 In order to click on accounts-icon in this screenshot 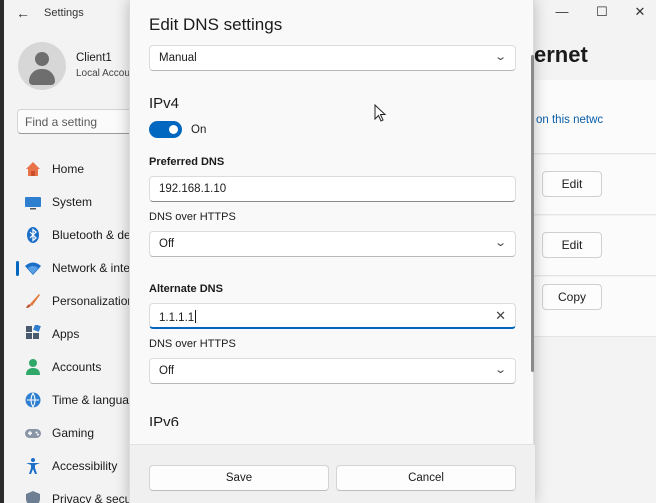, I will do `click(33, 367)`.